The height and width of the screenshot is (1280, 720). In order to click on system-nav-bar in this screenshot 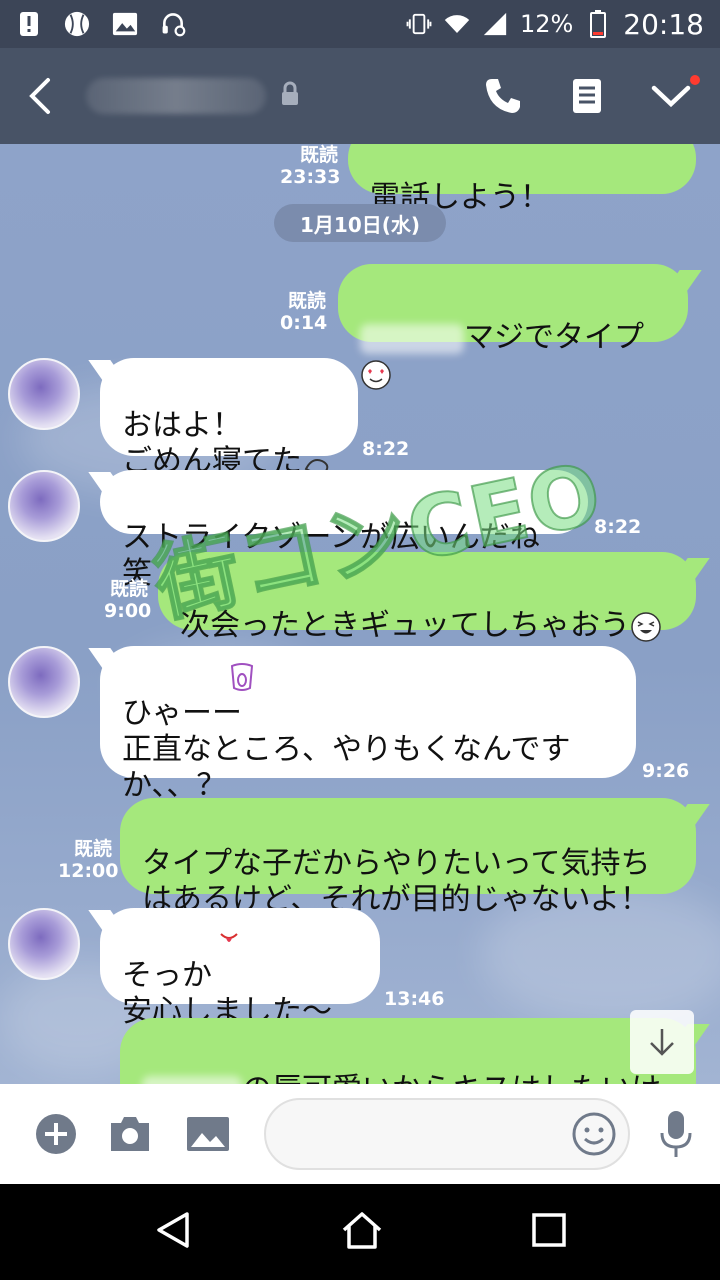, I will do `click(360, 1232)`.